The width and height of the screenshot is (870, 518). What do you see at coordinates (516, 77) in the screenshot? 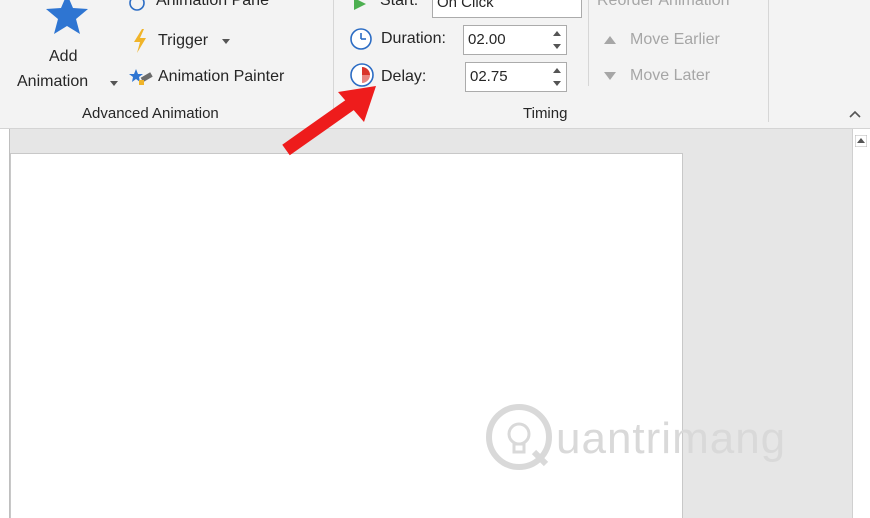
I see `delay-spinner: 02.75` at bounding box center [516, 77].